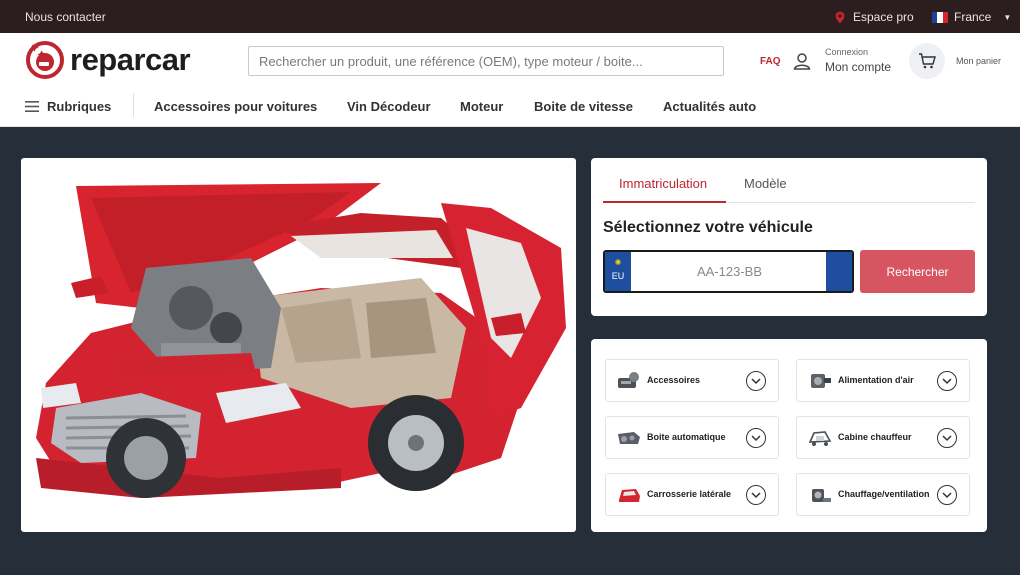  I want to click on category-accessoires: Accessoires, so click(692, 380).